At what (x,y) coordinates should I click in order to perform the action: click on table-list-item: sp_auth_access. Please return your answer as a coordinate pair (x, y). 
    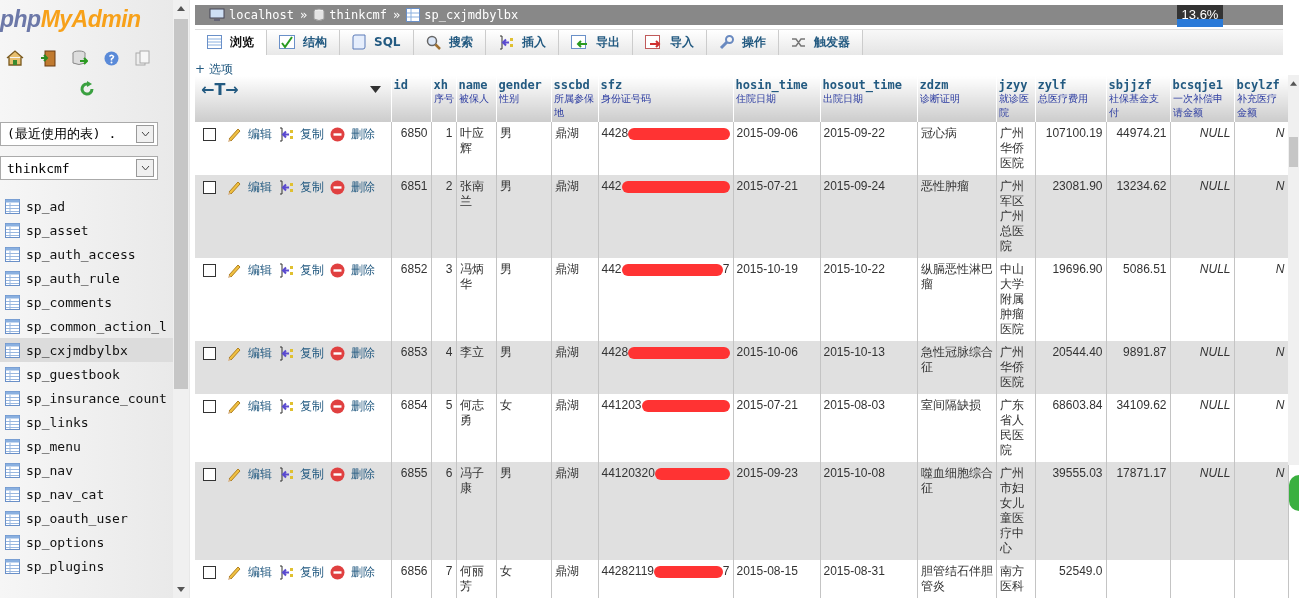
    Looking at the image, I should click on (86, 254).